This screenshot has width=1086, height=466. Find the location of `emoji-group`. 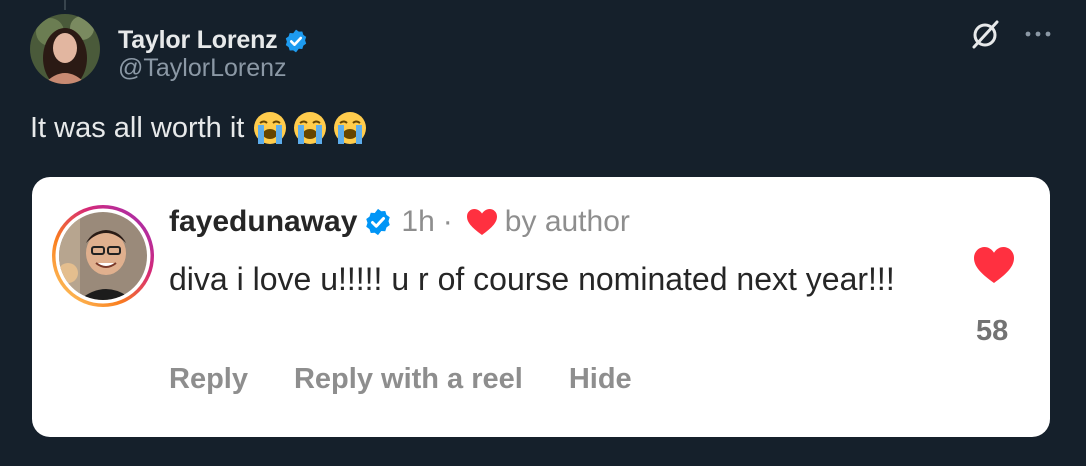

emoji-group is located at coordinates (306, 128).